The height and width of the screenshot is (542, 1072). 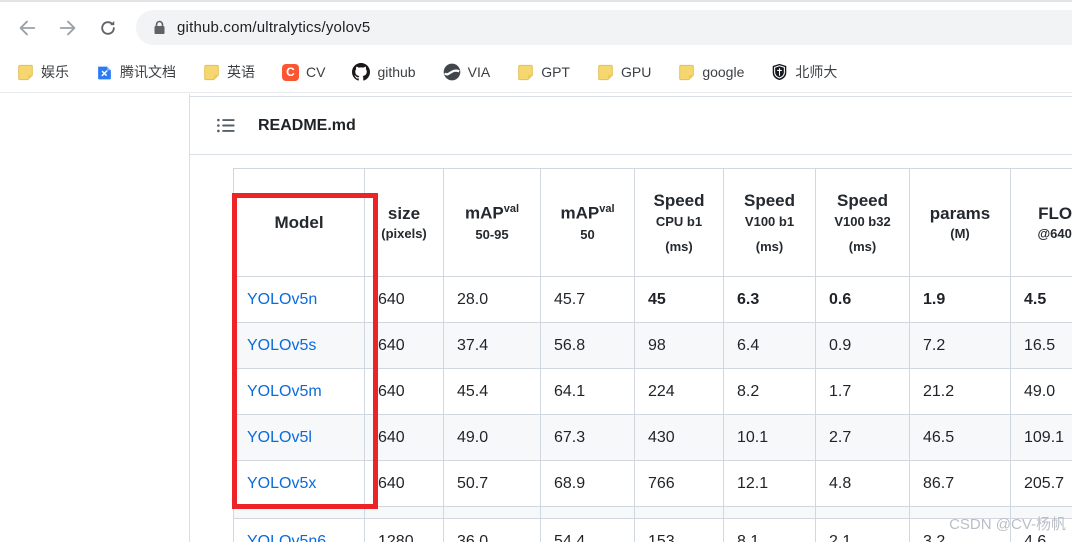 I want to click on cell-map50-95: 36.0, so click(x=492, y=530).